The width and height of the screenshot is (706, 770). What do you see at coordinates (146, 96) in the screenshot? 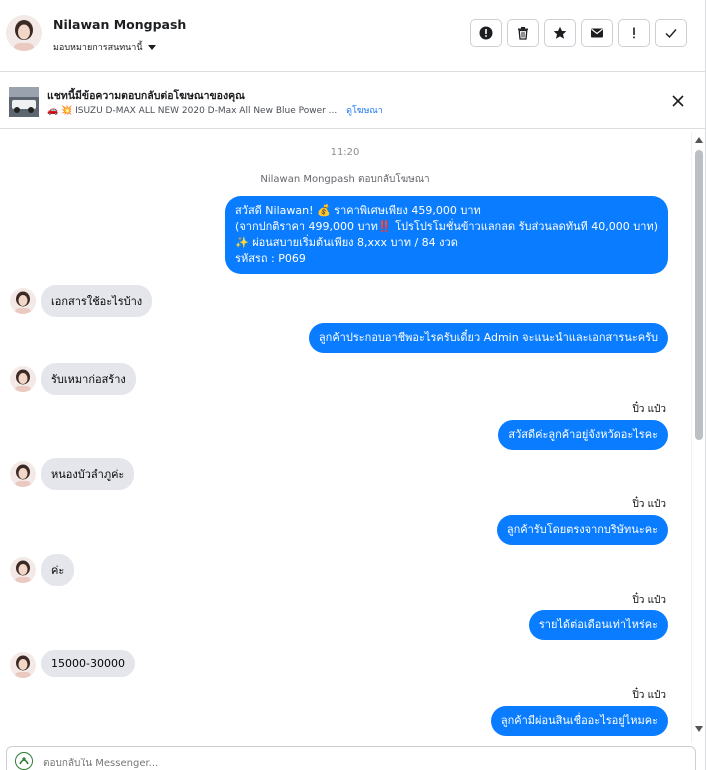
I see `ad-banner-title: แชทนี้มีข้อความตอบกลับต่อโฆษณาของคุณ` at bounding box center [146, 96].